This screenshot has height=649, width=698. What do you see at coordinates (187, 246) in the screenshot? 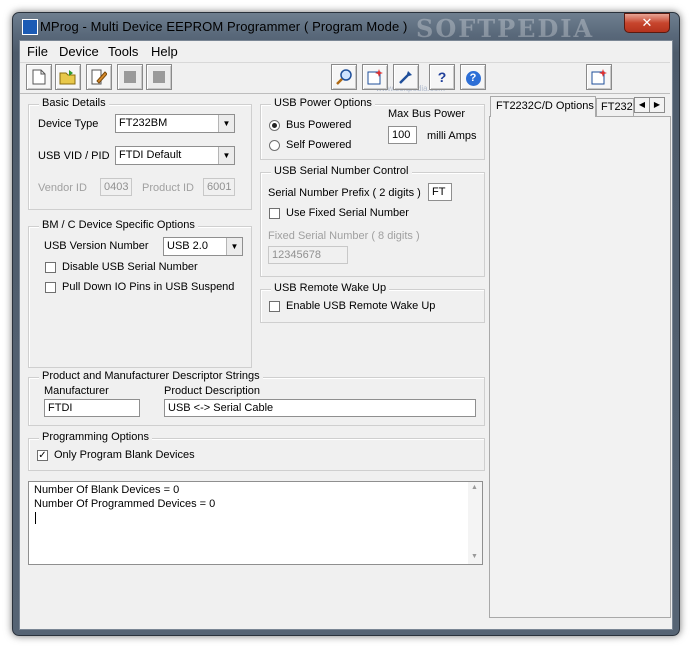
I see `usb-version-value: USB 2.0` at bounding box center [187, 246].